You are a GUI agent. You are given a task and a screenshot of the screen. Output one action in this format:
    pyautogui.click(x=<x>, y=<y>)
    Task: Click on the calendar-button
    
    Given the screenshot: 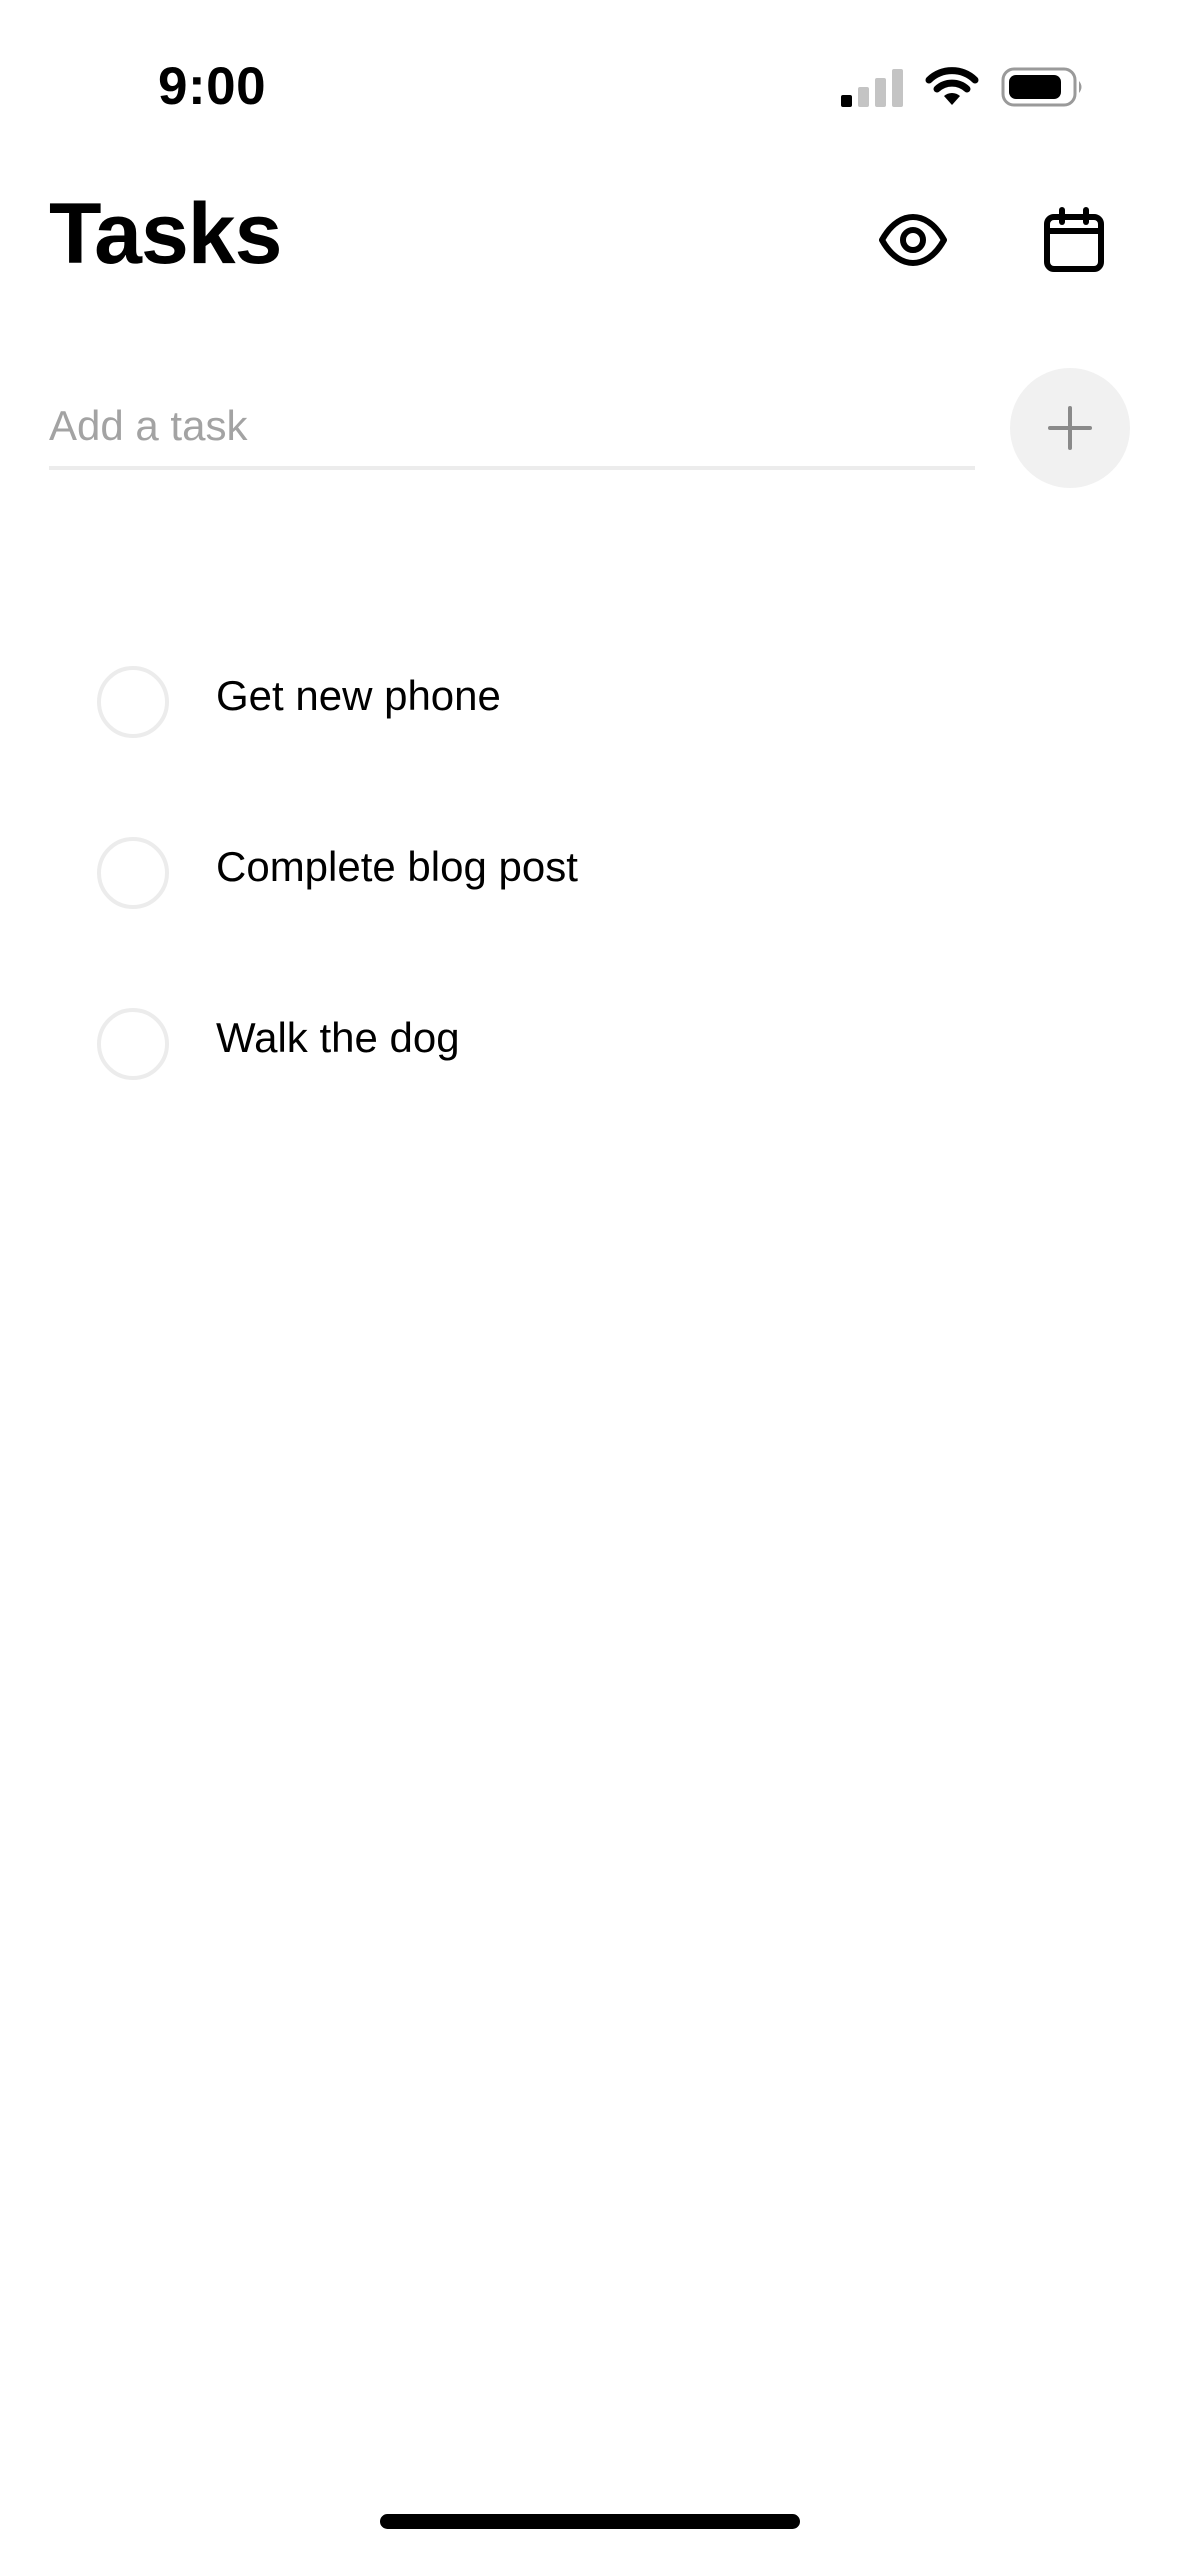 What is the action you would take?
    pyautogui.click(x=1074, y=240)
    